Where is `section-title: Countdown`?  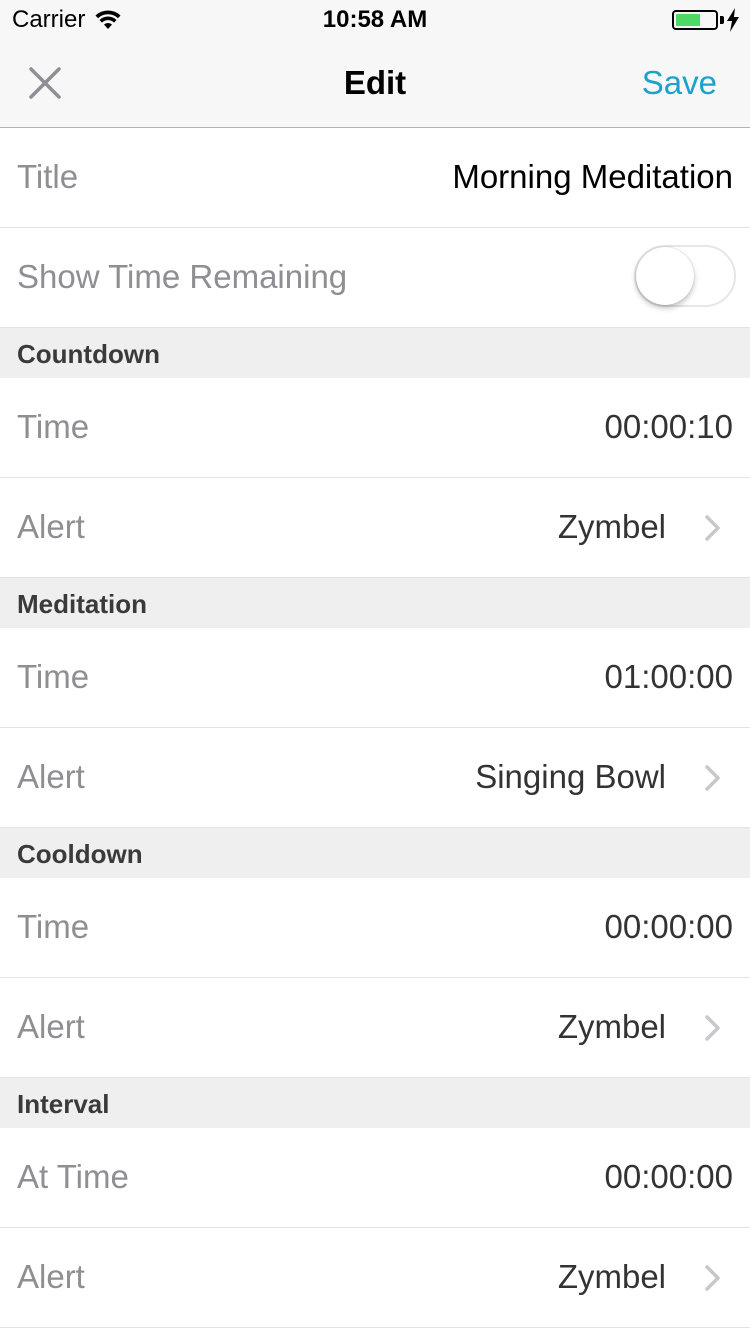
section-title: Countdown is located at coordinates (88, 354).